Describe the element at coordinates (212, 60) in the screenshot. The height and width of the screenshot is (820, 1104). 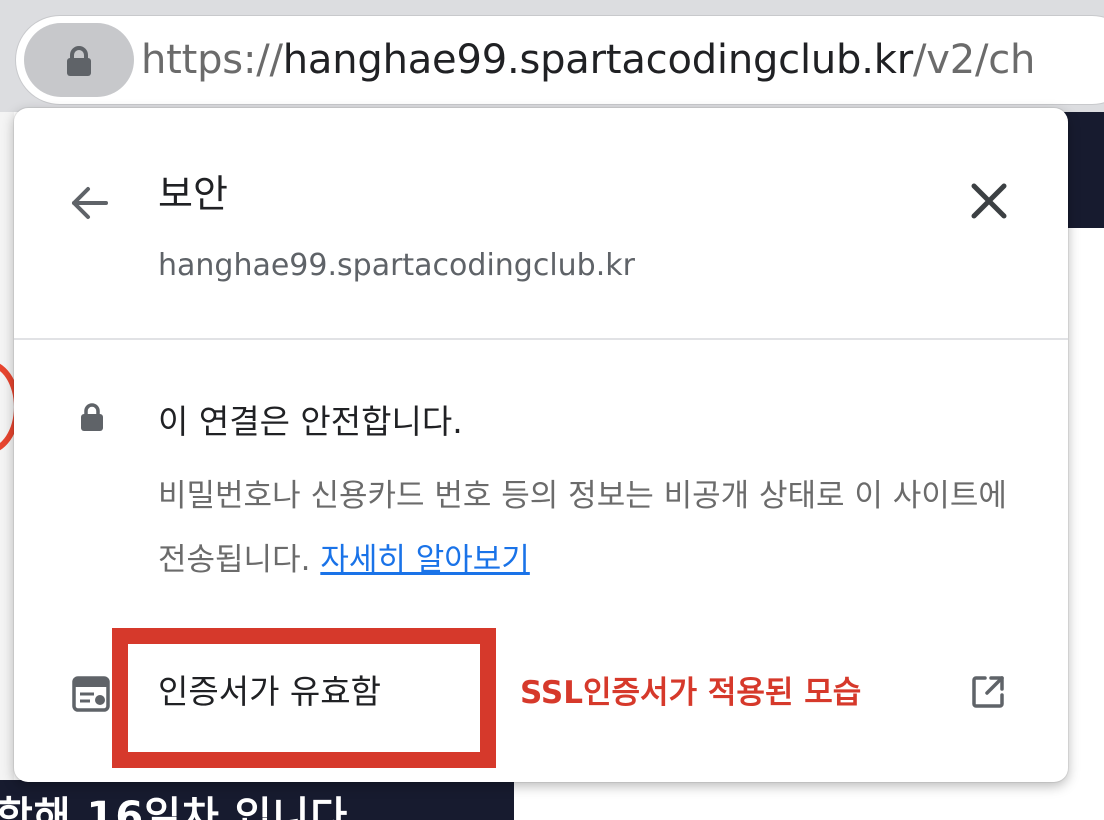
I see `url-scheme: https://` at that location.